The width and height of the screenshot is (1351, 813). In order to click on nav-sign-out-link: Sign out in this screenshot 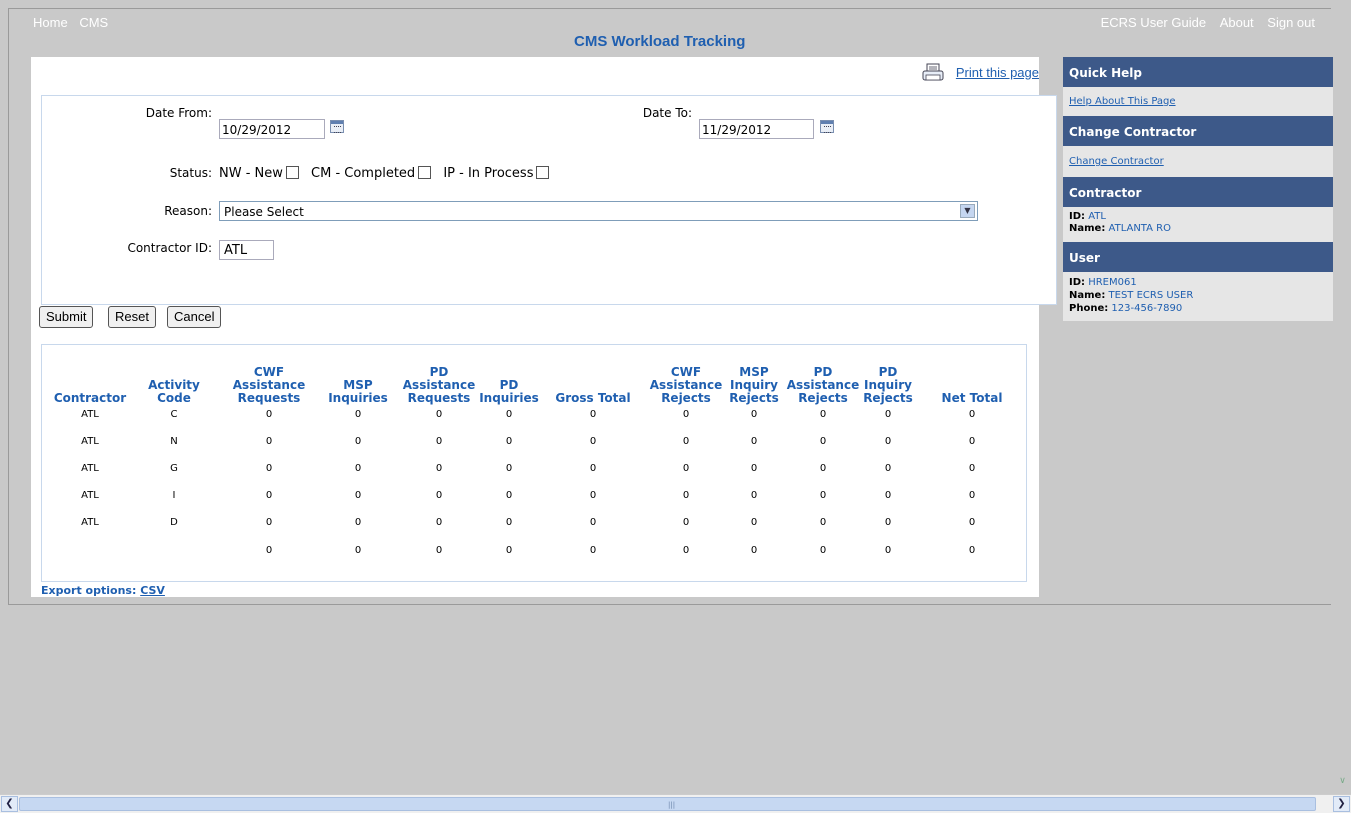, I will do `click(1291, 22)`.